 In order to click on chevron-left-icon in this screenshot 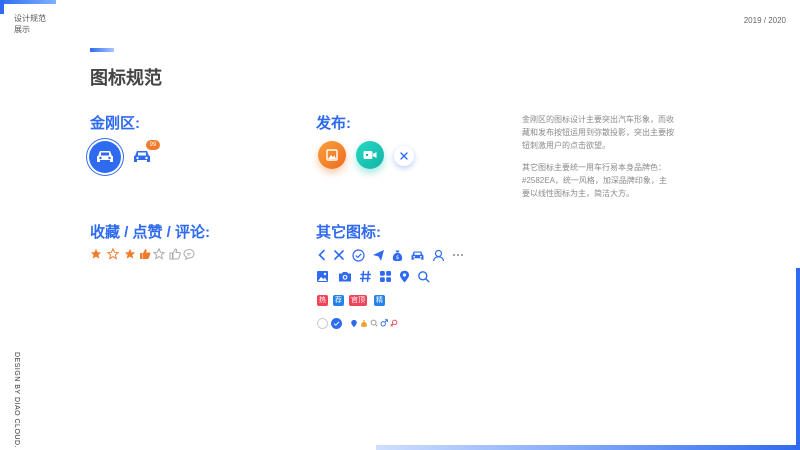, I will do `click(321, 255)`.